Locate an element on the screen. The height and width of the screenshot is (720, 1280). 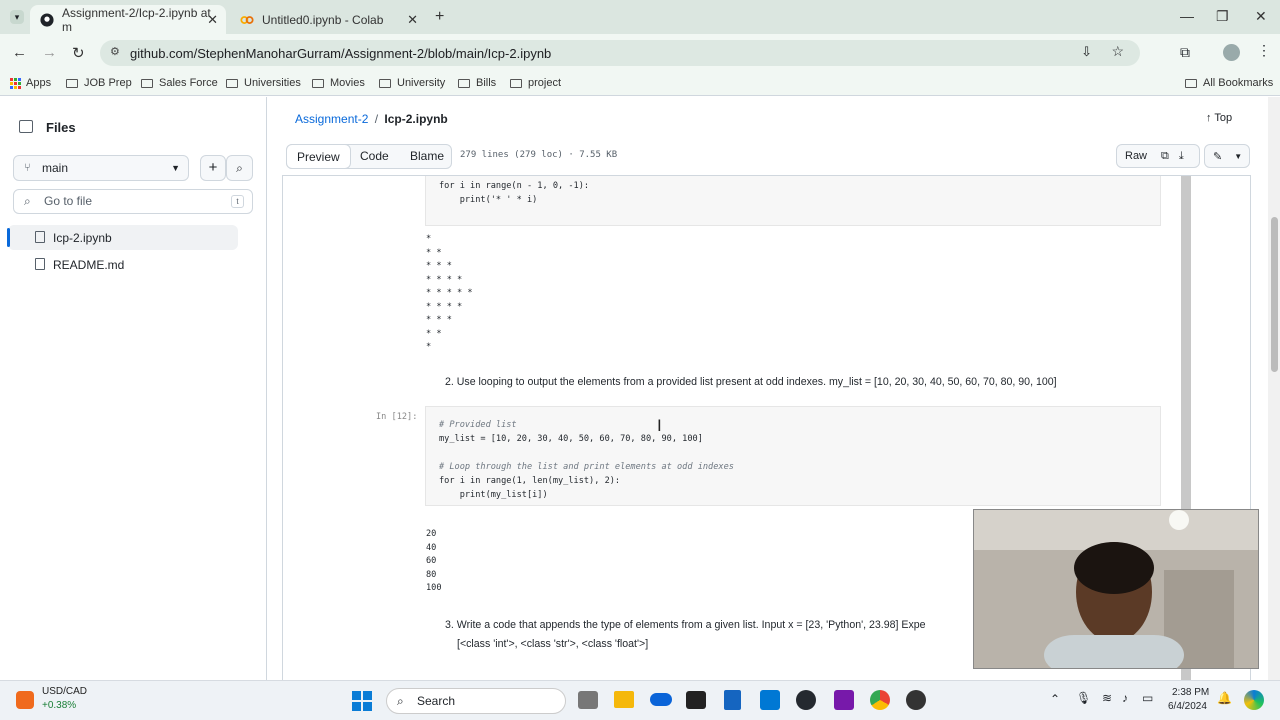
install-icon: ⇩ is located at coordinates (1086, 52).